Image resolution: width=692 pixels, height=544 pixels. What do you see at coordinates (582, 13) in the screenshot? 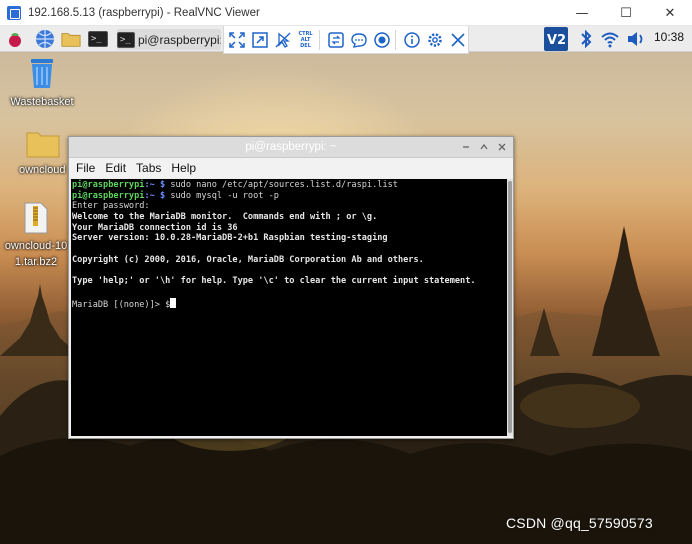
I see `minimize-button: —` at bounding box center [582, 13].